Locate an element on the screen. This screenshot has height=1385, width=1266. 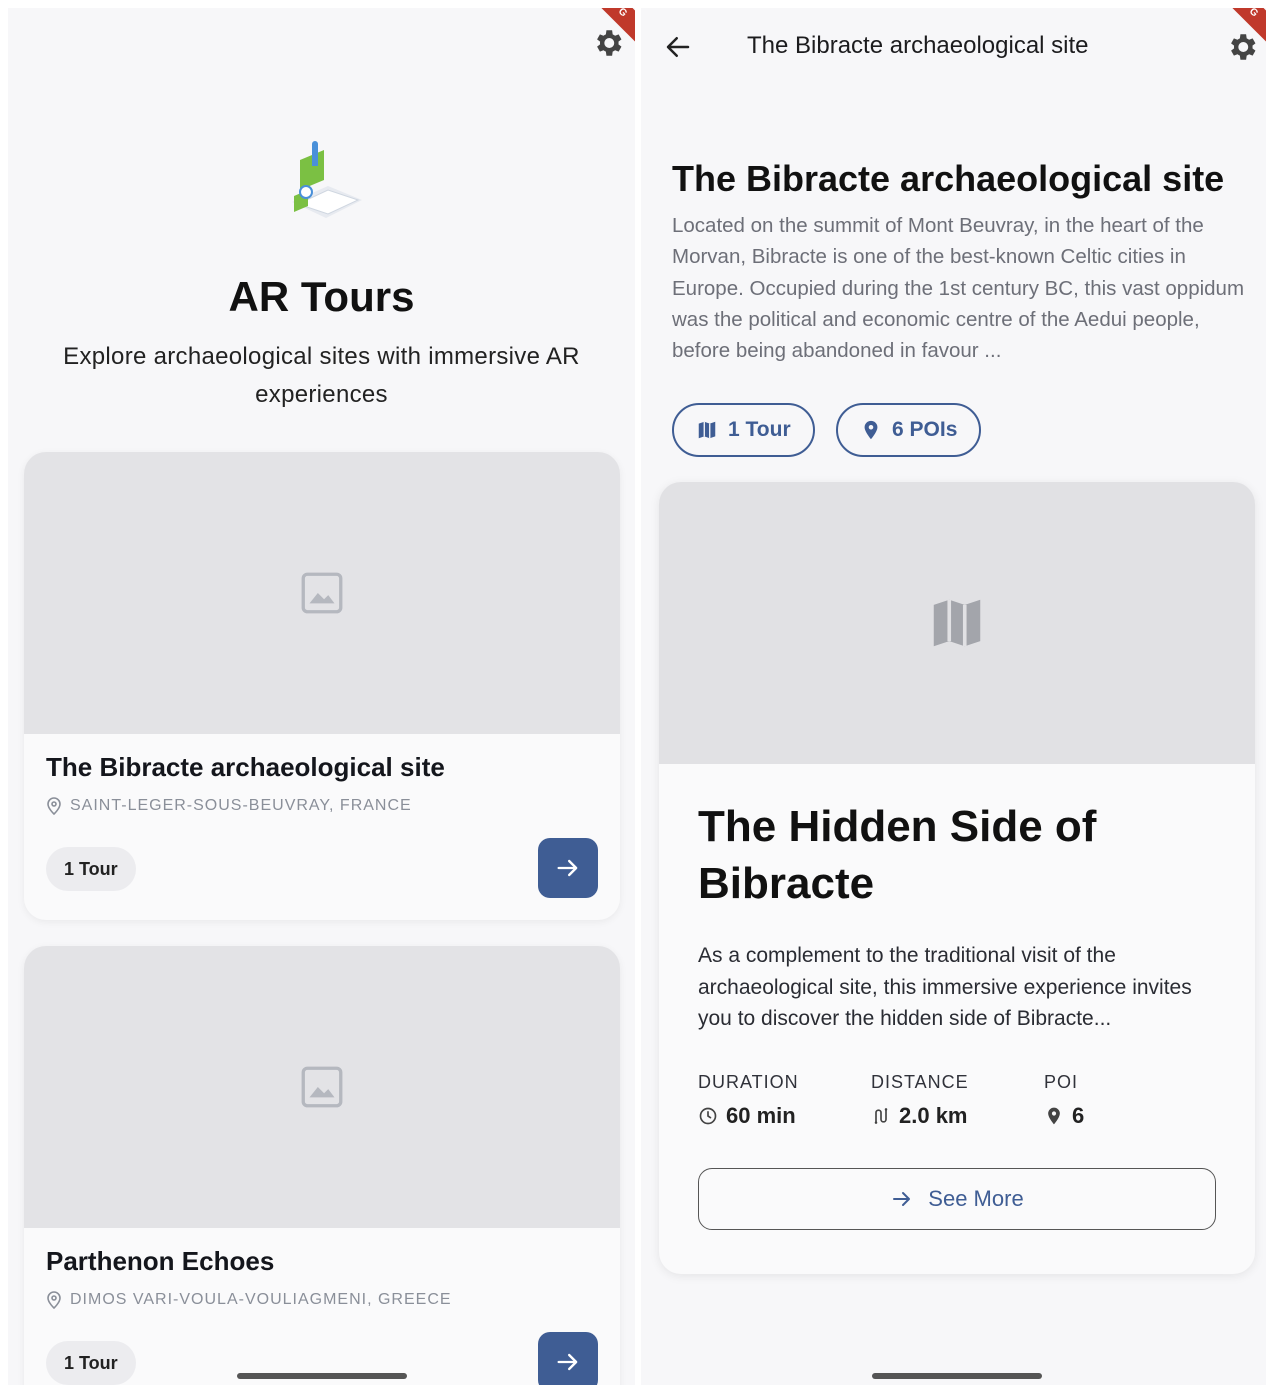
site-location: SAINT-LEGER-SOUS-BEUVRAY, FRANCE is located at coordinates (229, 806).